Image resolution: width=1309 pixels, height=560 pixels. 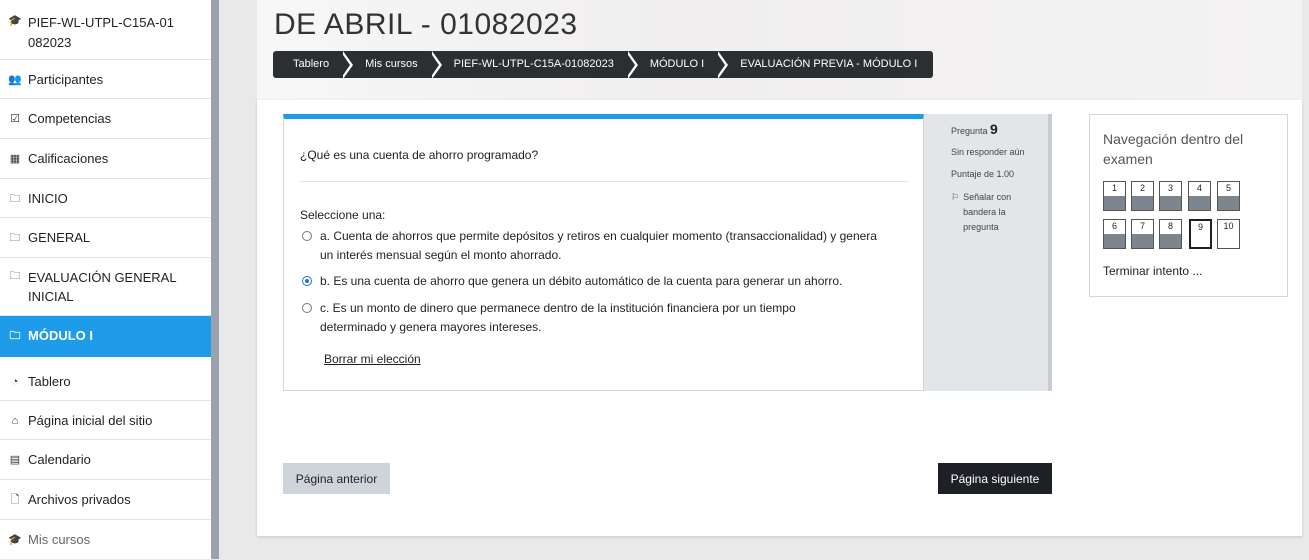 I want to click on sidebar-item-label: Competencias, so click(x=70, y=118).